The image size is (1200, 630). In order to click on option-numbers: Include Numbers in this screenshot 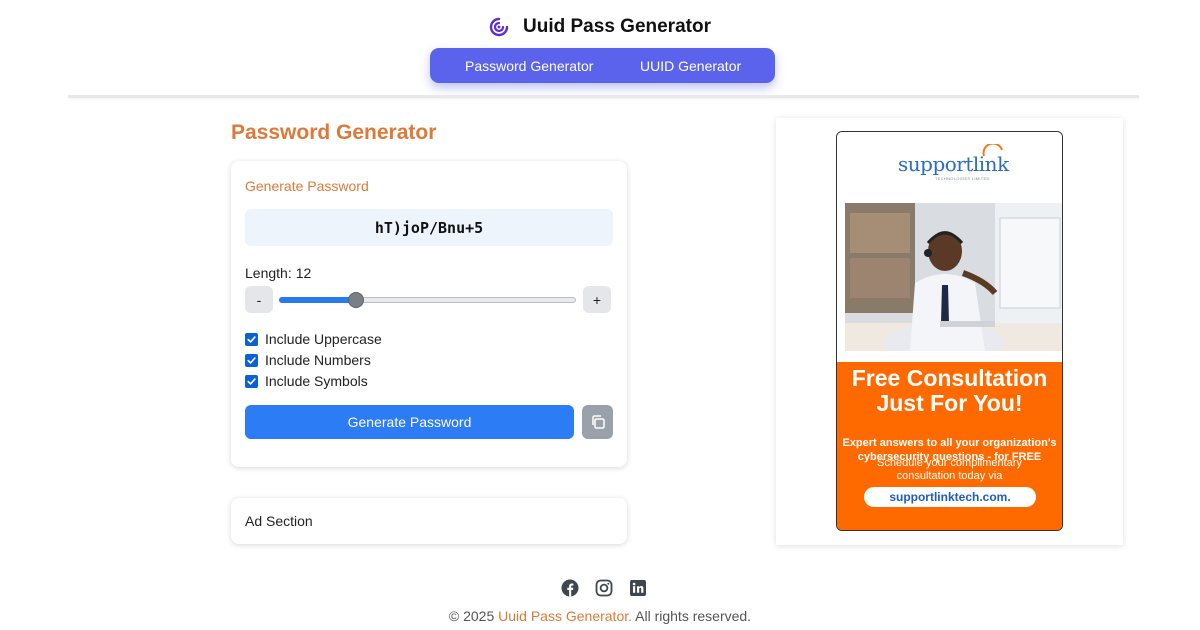, I will do `click(308, 360)`.